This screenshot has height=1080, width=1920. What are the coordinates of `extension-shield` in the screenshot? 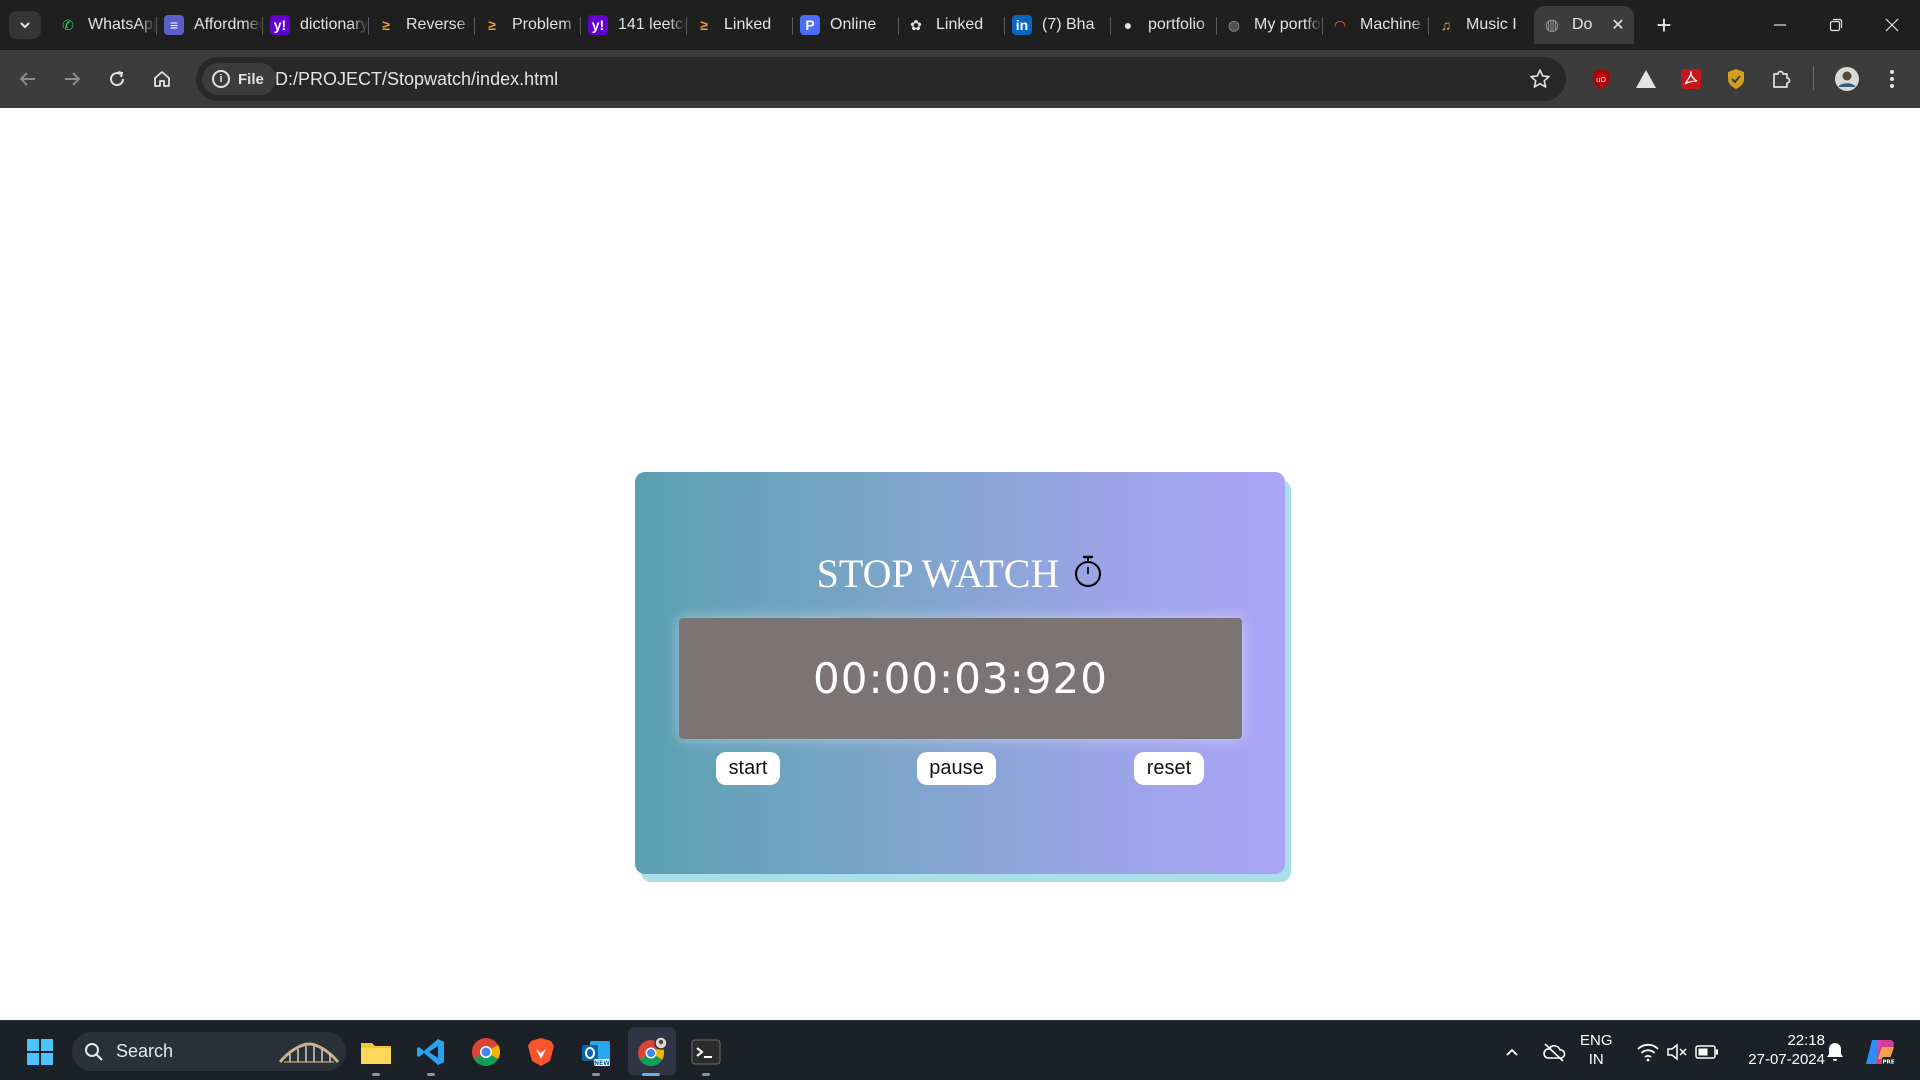 It's located at (1736, 79).